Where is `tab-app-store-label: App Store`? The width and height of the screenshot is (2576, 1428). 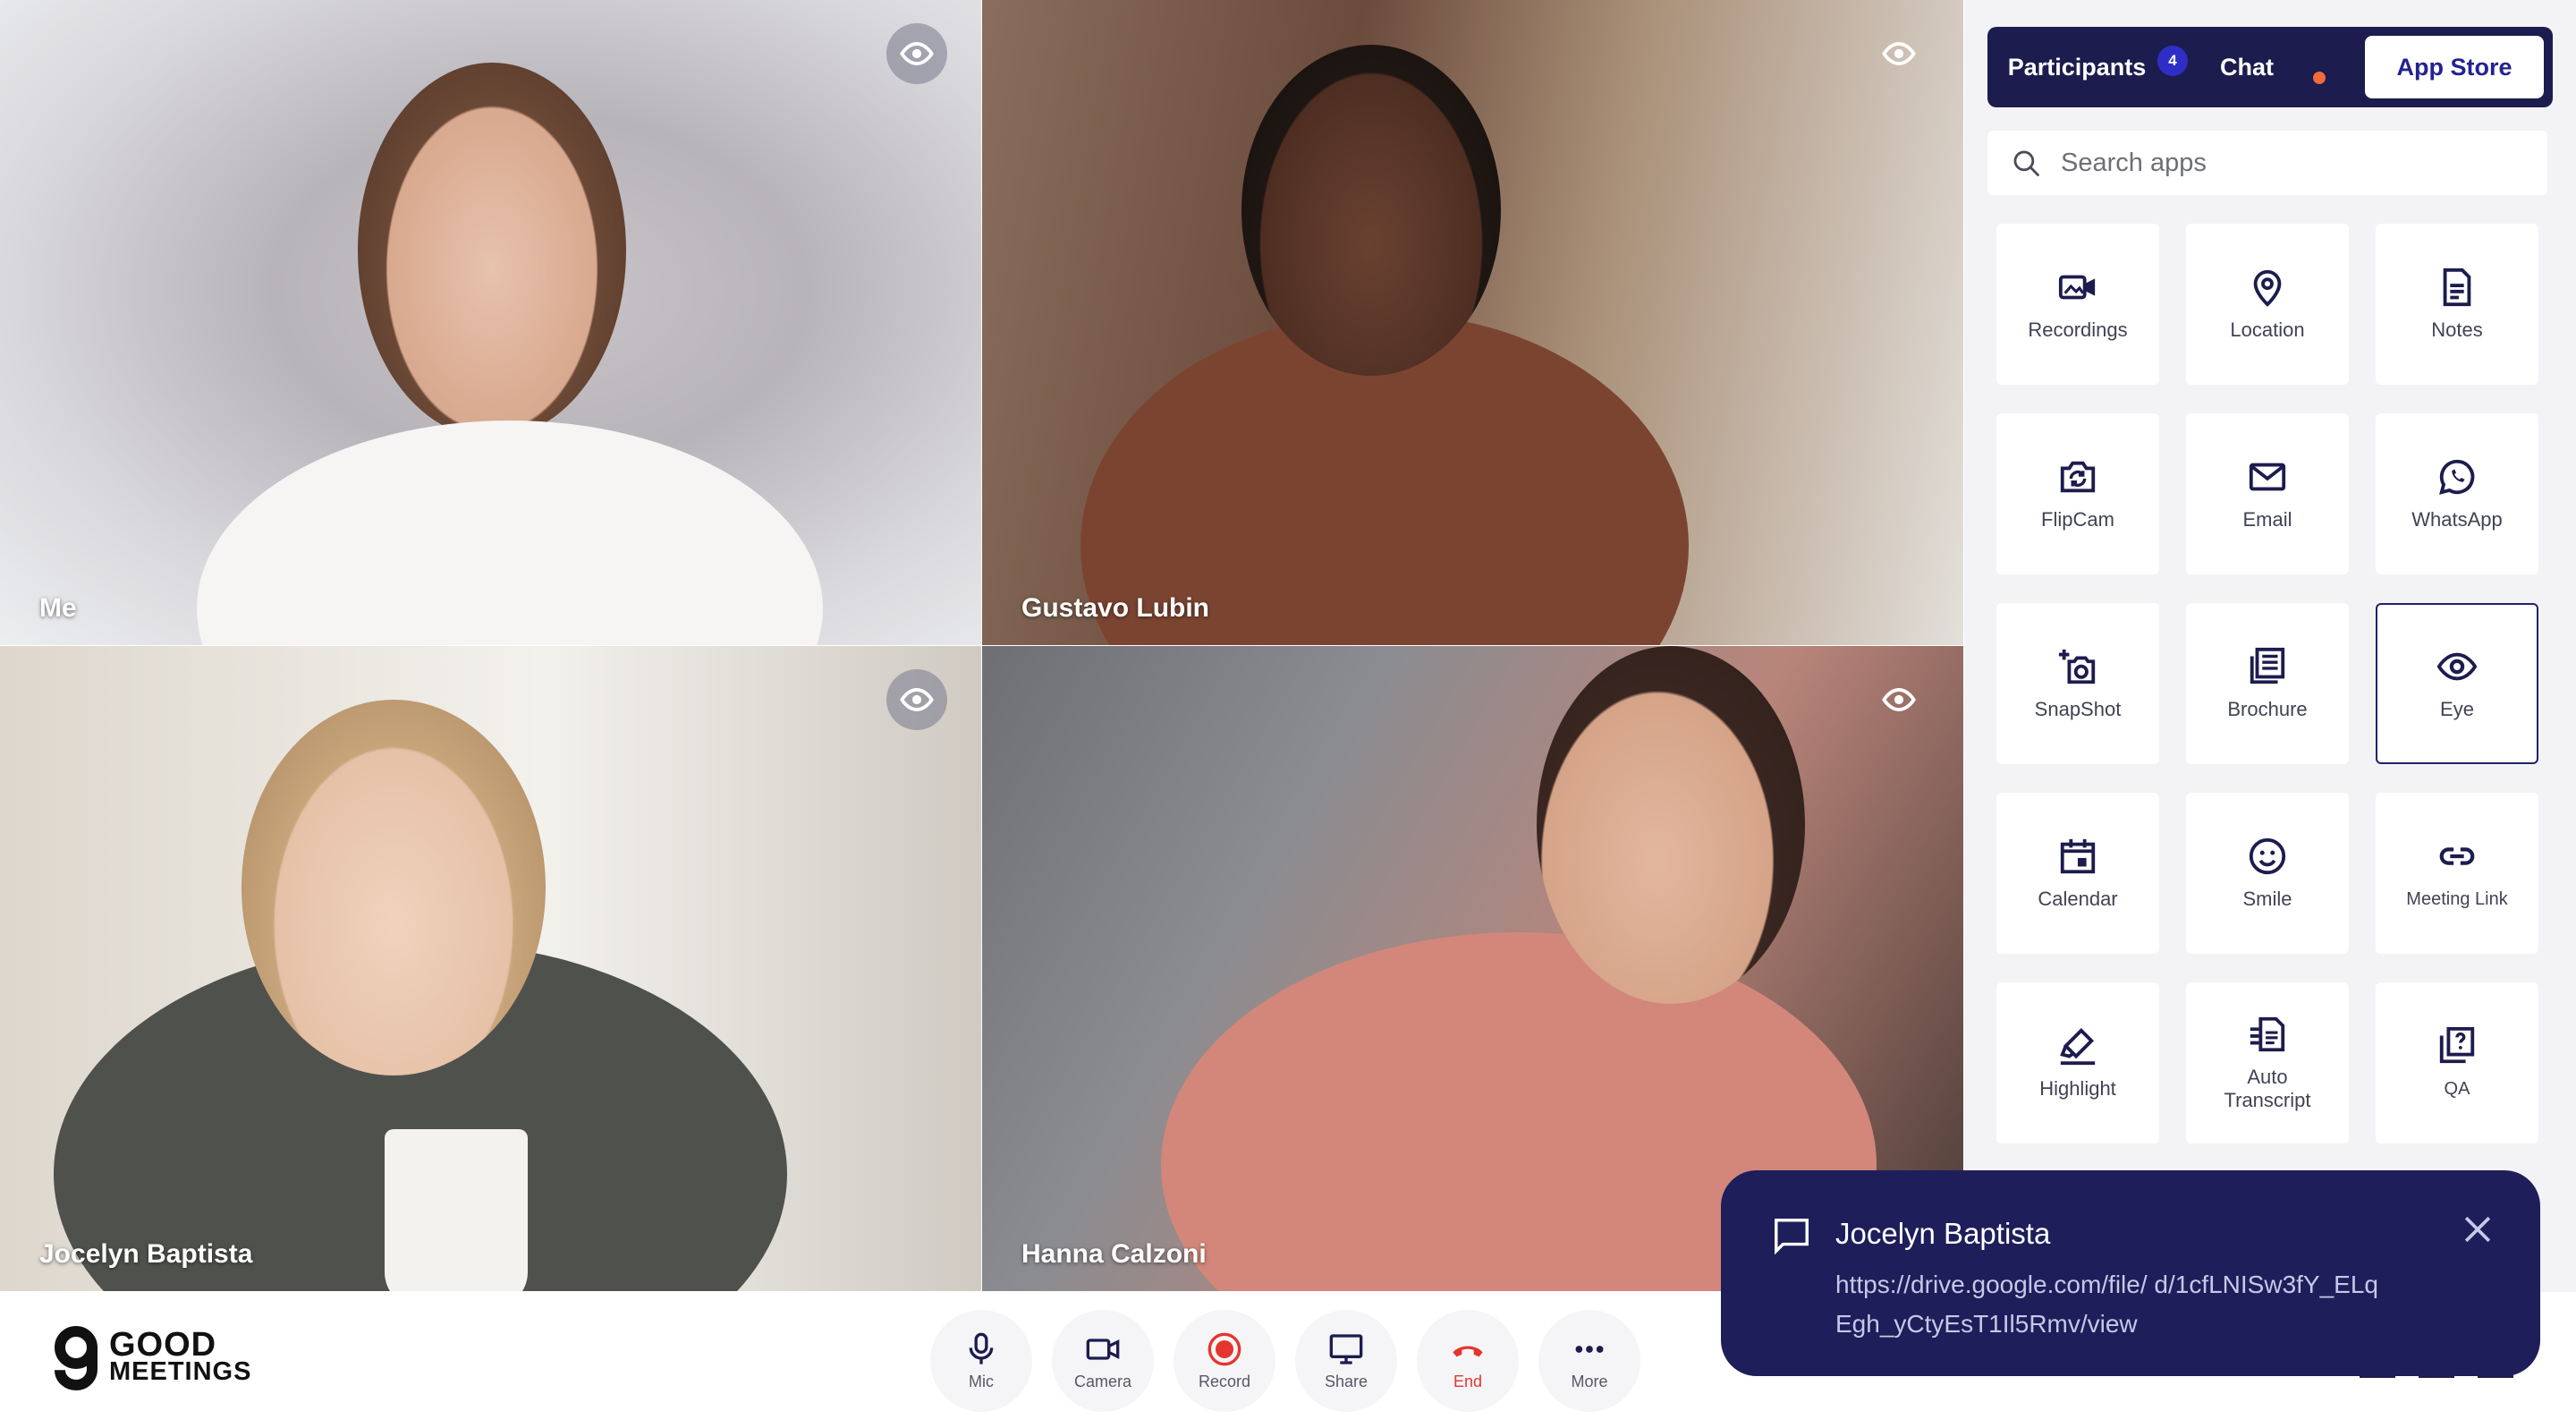
tab-app-store-label: App Store is located at coordinates (2454, 67).